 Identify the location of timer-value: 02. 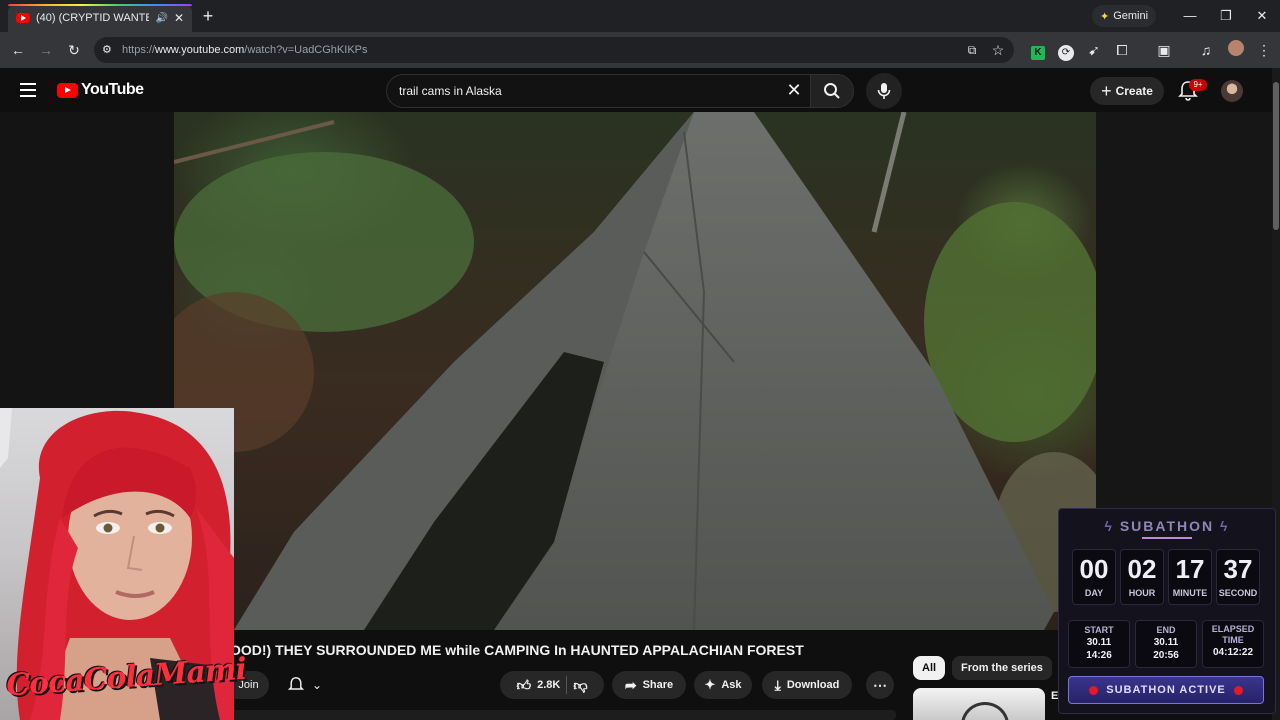
(1142, 569).